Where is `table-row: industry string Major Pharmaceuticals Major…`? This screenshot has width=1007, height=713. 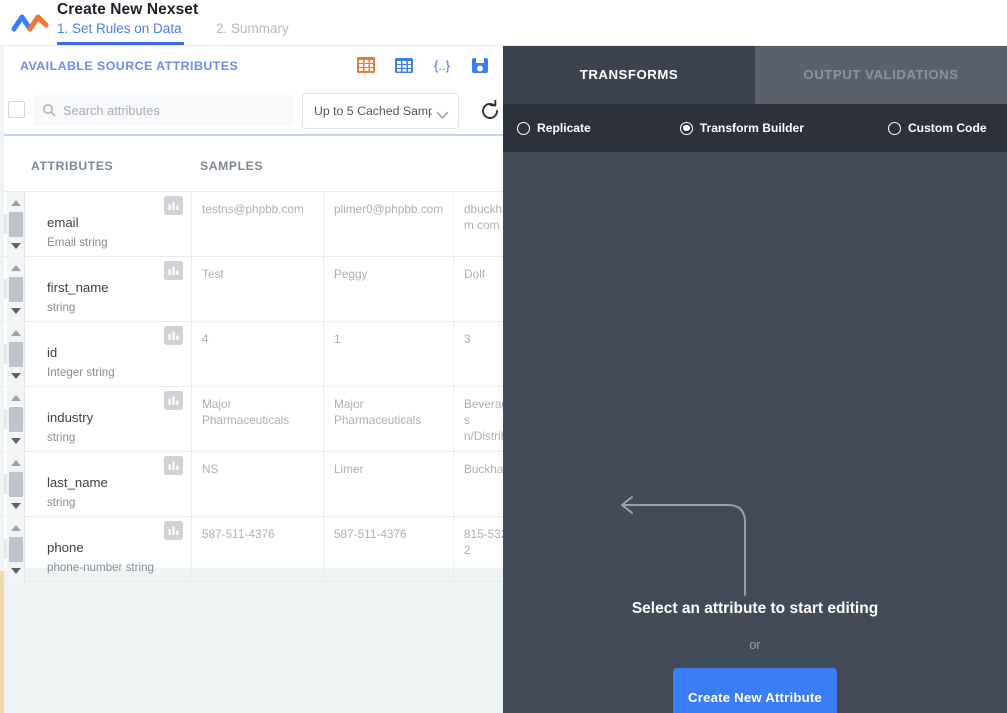
table-row: industry string Major Pharmaceuticals Major… is located at coordinates (253, 419).